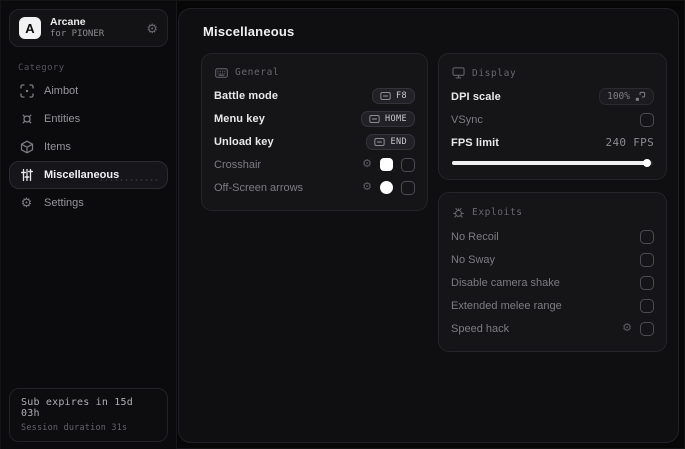 The width and height of the screenshot is (685, 449). Describe the element at coordinates (552, 119) in the screenshot. I see `setting-row-vsync: VSync` at that location.